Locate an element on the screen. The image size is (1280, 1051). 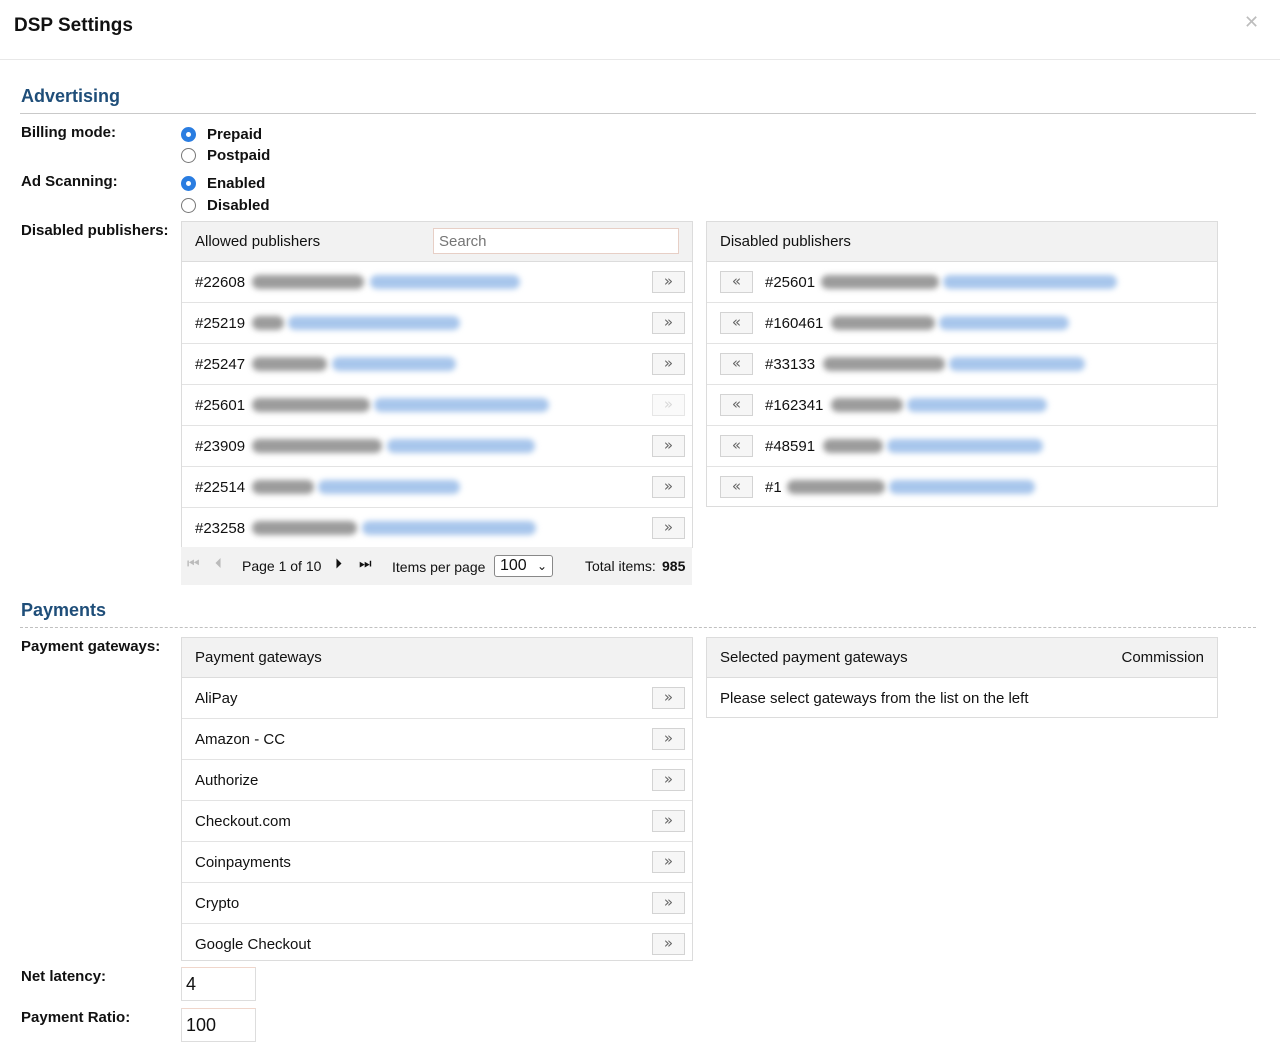
publisher-id: #162341 is located at coordinates (794, 405).